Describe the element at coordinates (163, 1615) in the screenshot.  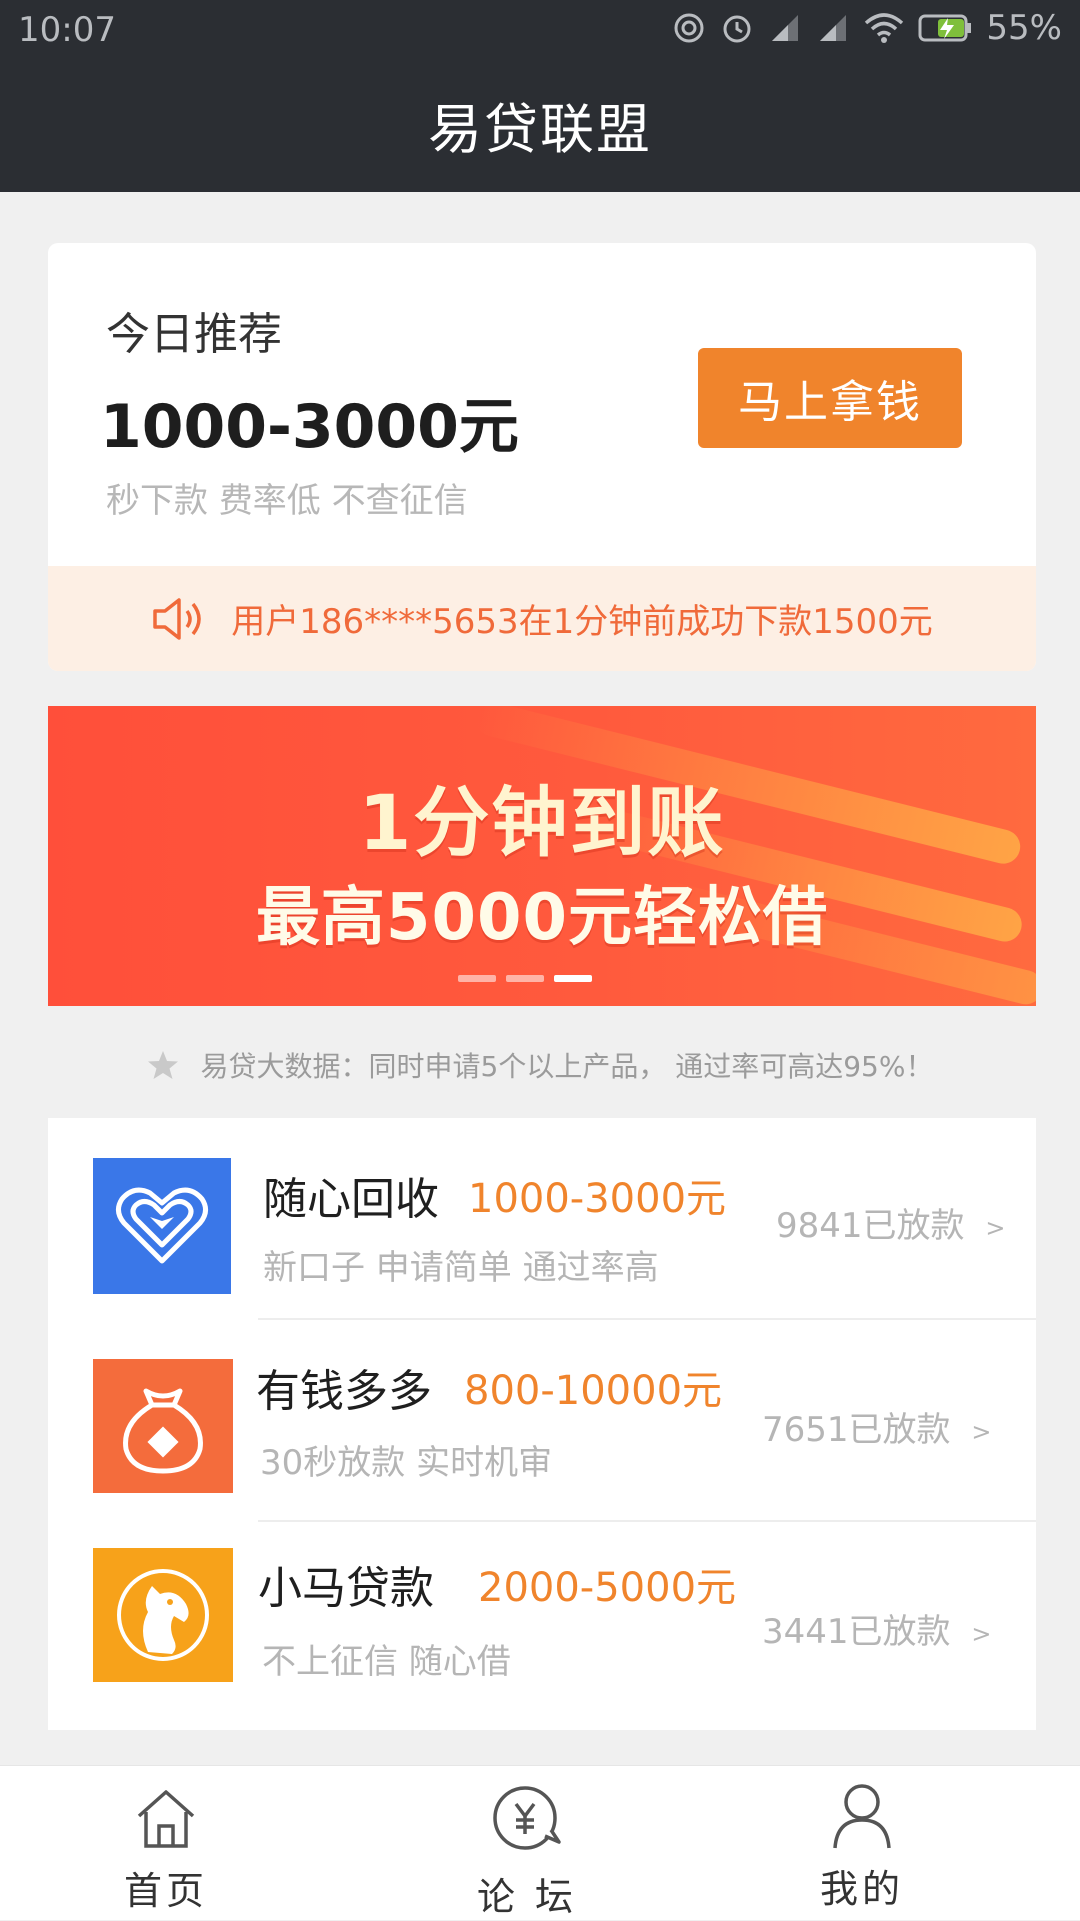
I see `horse-icon` at that location.